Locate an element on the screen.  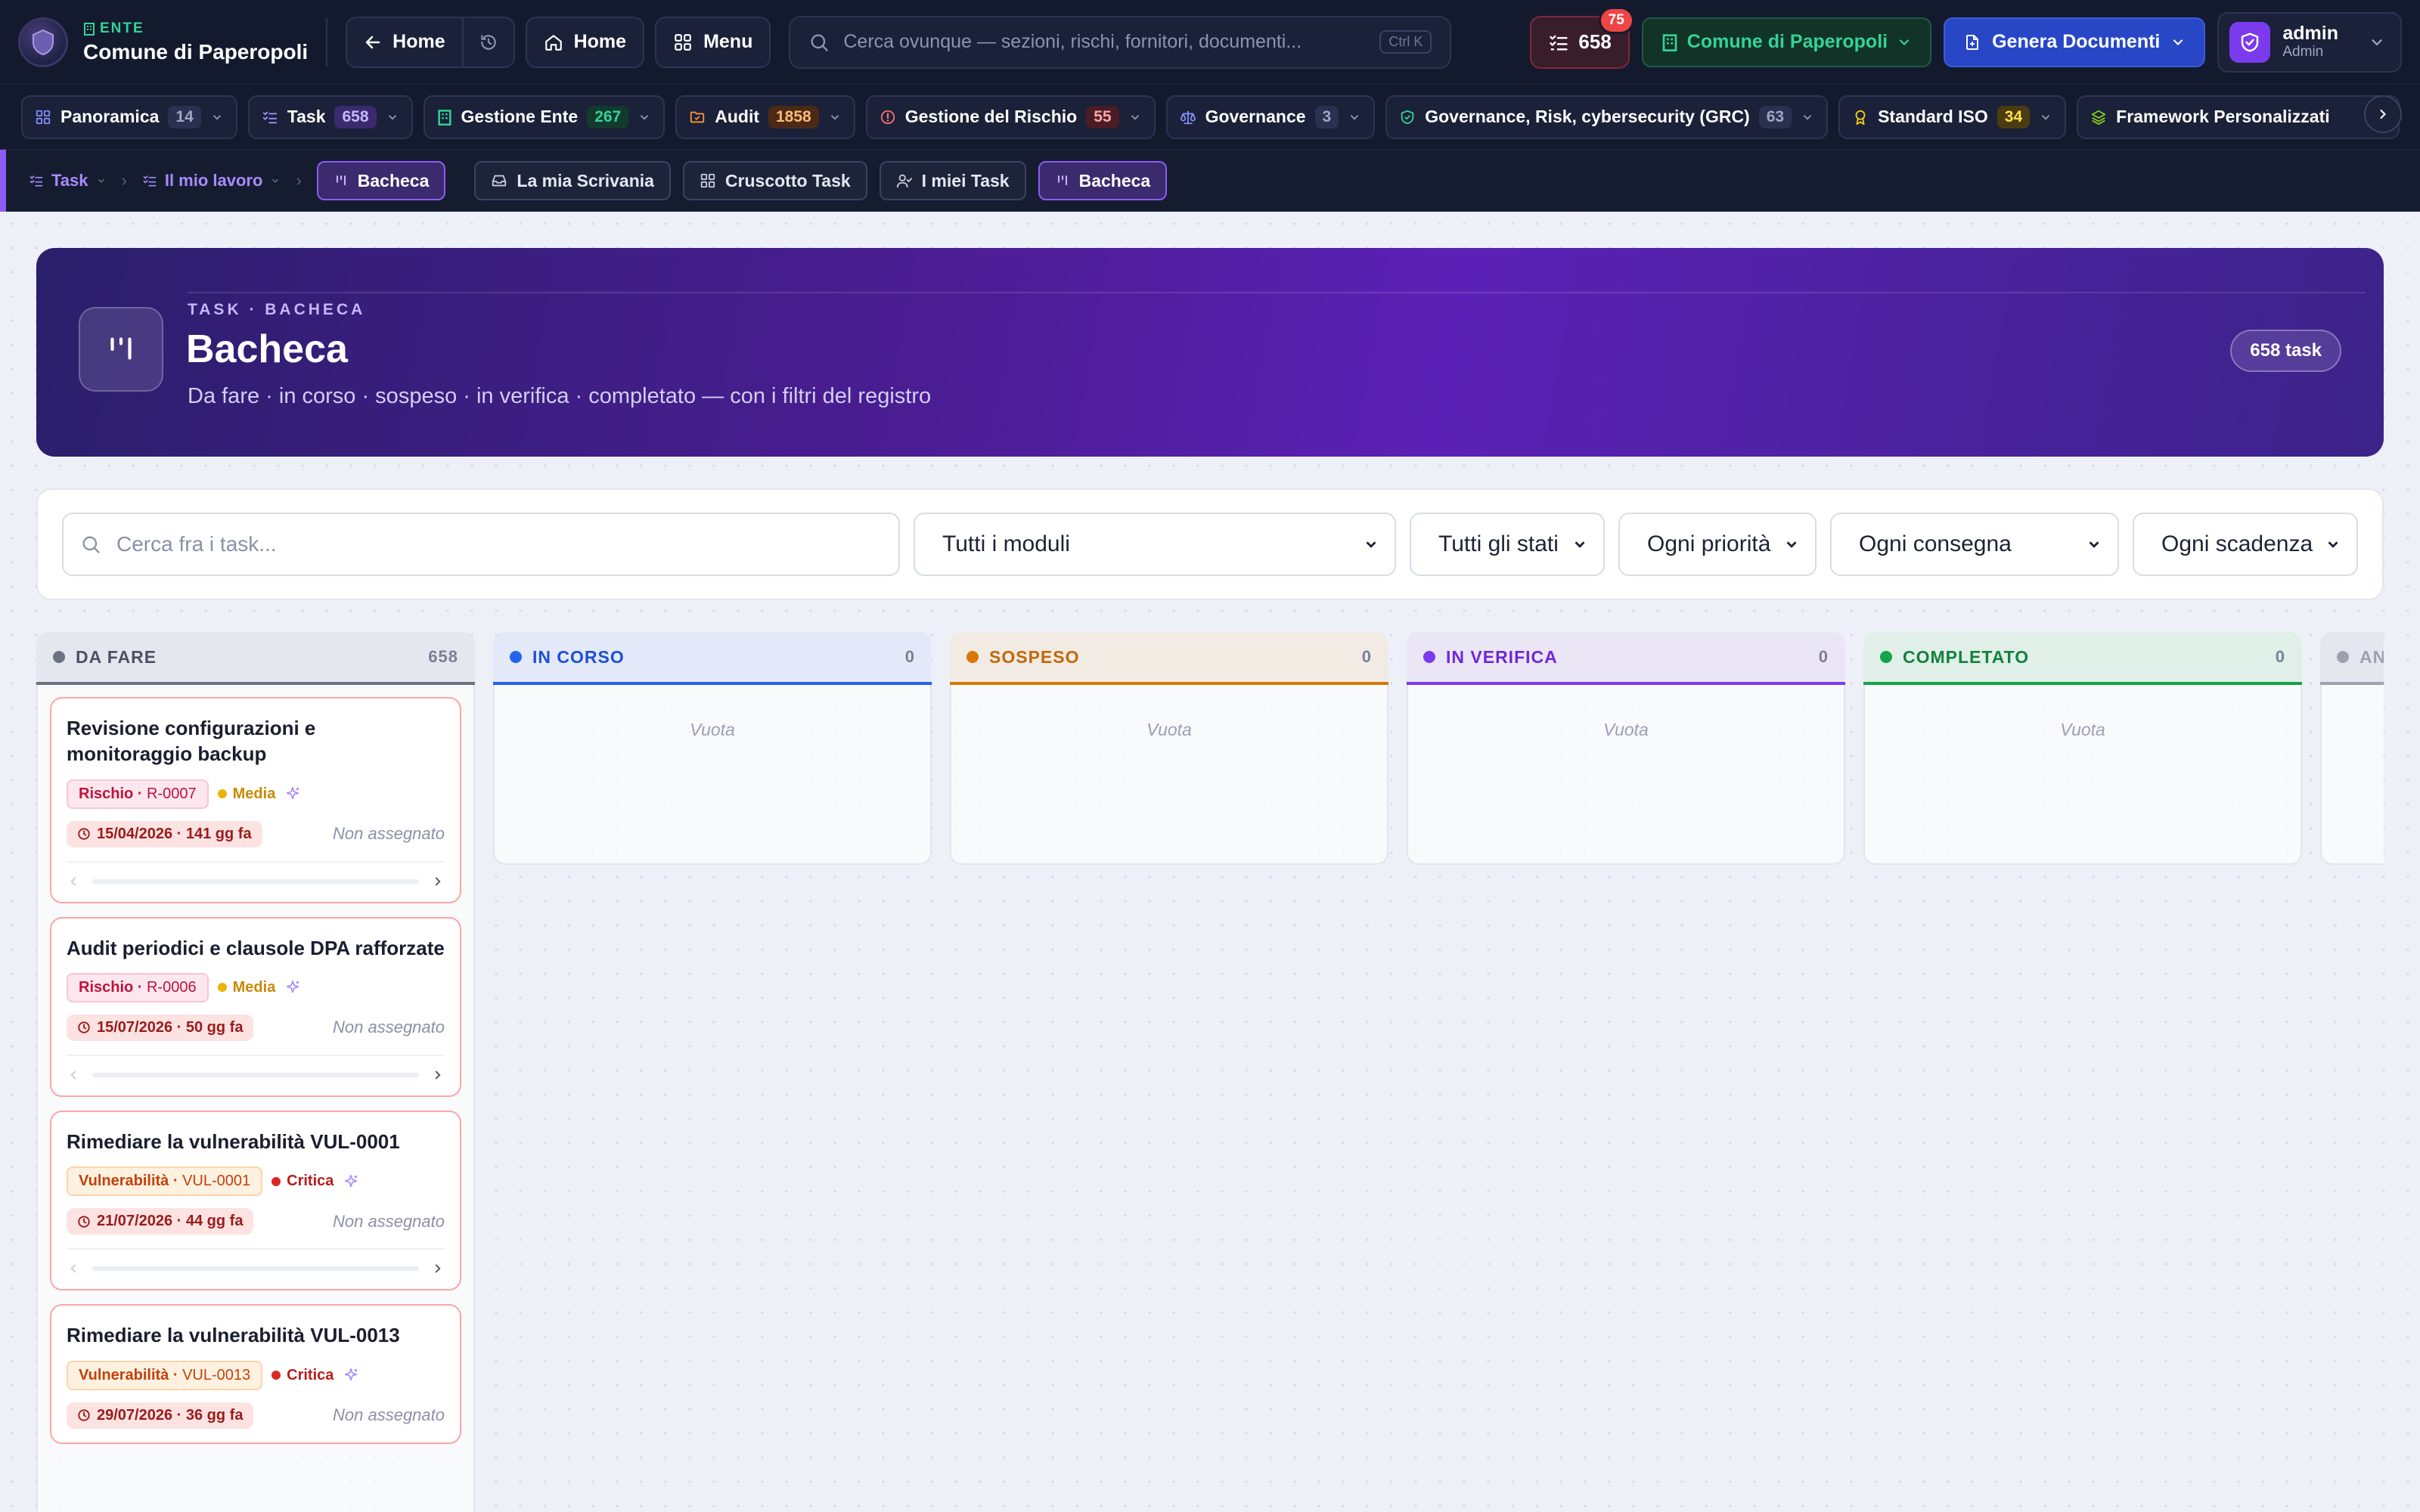
tab-la-mia-scrivania: La mia Scrivania is located at coordinates (572, 181).